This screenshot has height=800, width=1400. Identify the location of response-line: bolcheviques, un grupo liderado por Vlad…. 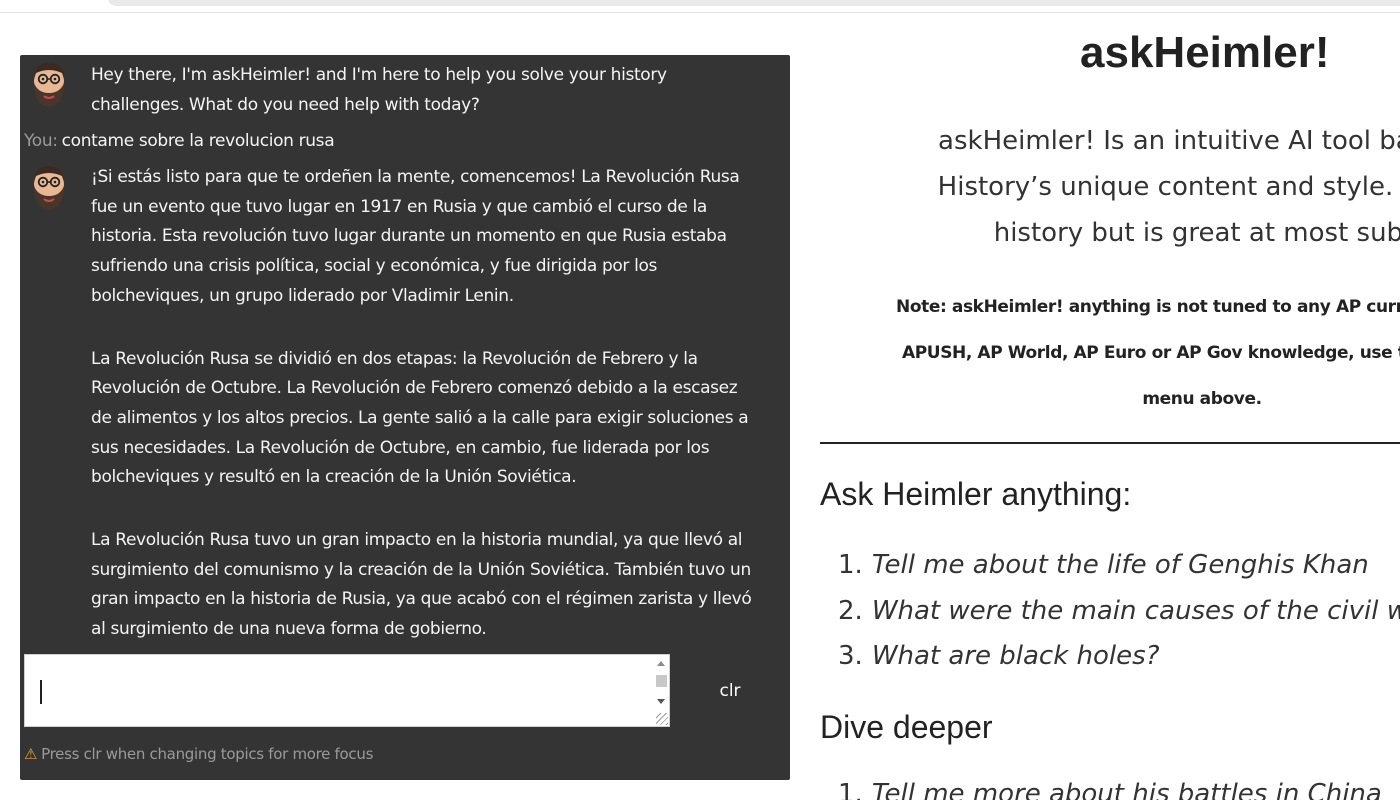
(302, 295).